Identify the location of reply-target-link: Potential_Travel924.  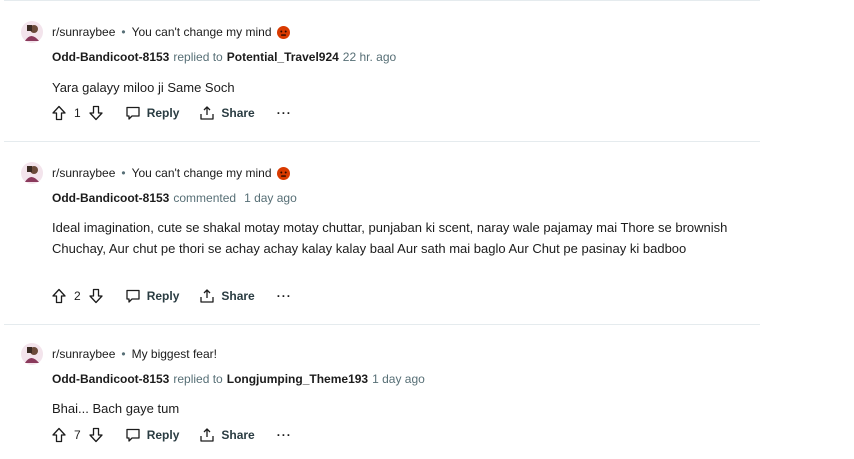
(283, 57).